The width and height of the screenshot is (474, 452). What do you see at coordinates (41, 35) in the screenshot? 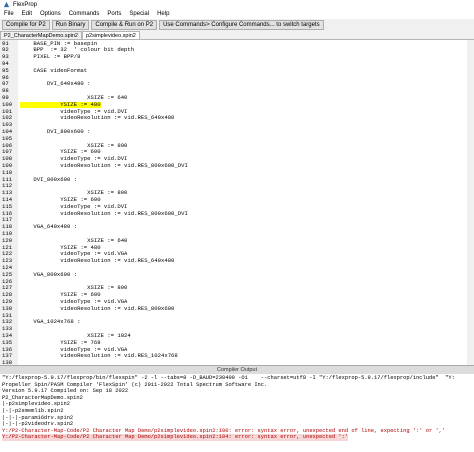
I see `tab-character-map-demo: P2_CharacterMapDemo.spin2` at bounding box center [41, 35].